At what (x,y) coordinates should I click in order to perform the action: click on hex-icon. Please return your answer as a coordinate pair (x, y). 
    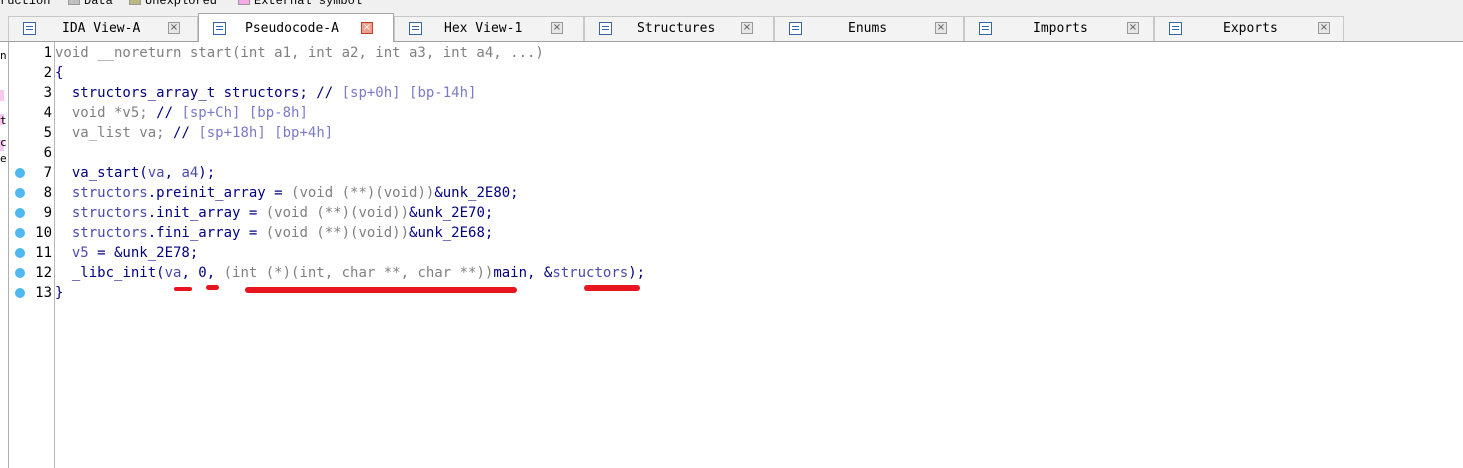
    Looking at the image, I should click on (415, 28).